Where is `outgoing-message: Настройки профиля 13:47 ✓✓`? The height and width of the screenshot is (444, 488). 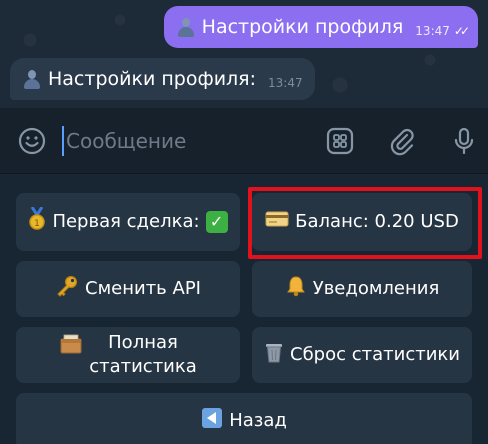 outgoing-message: Настройки профиля 13:47 ✓✓ is located at coordinates (320, 27).